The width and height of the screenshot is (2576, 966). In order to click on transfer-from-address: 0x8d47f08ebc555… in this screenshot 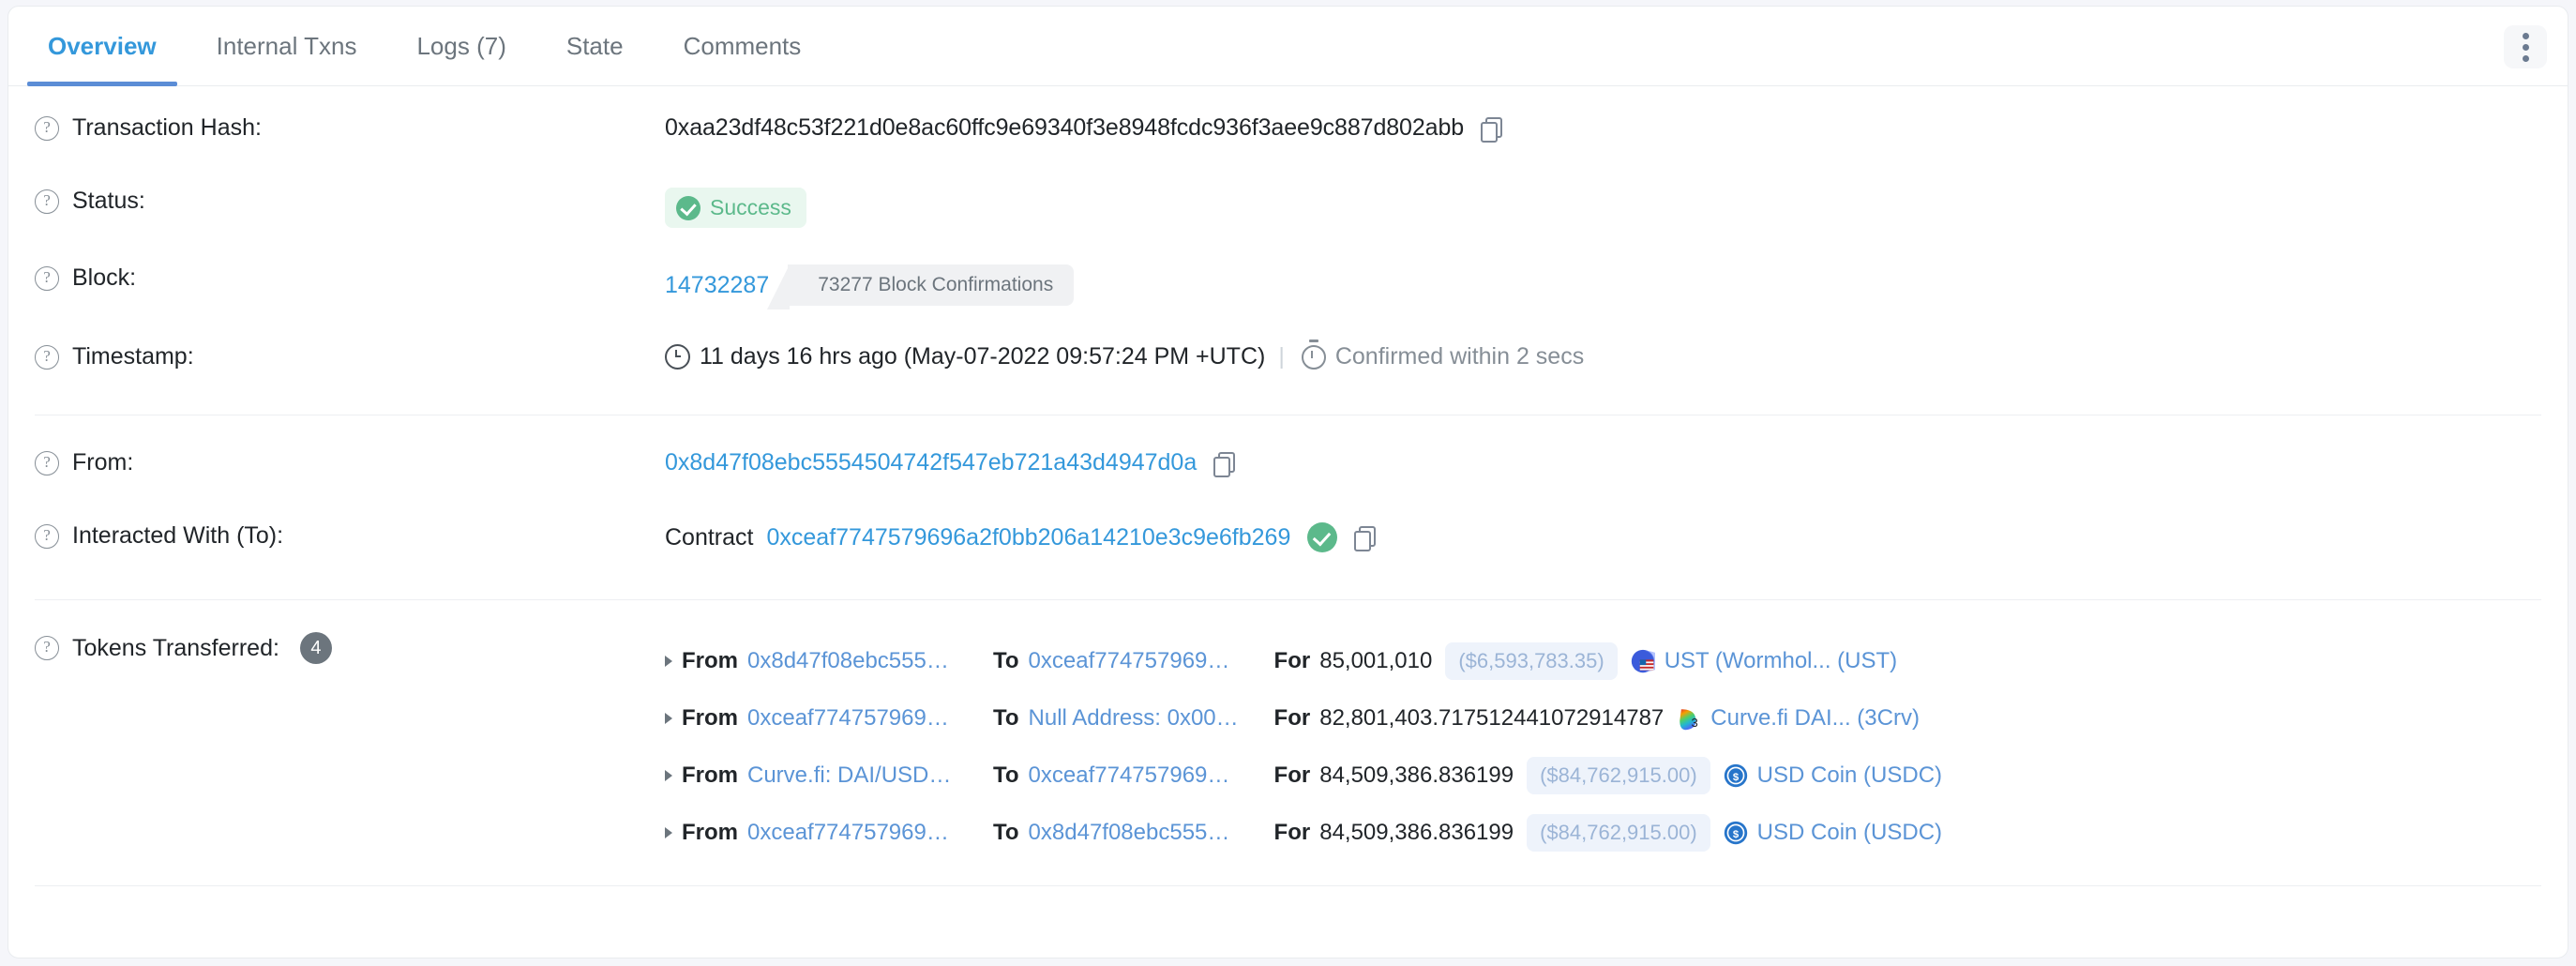, I will do `click(863, 661)`.